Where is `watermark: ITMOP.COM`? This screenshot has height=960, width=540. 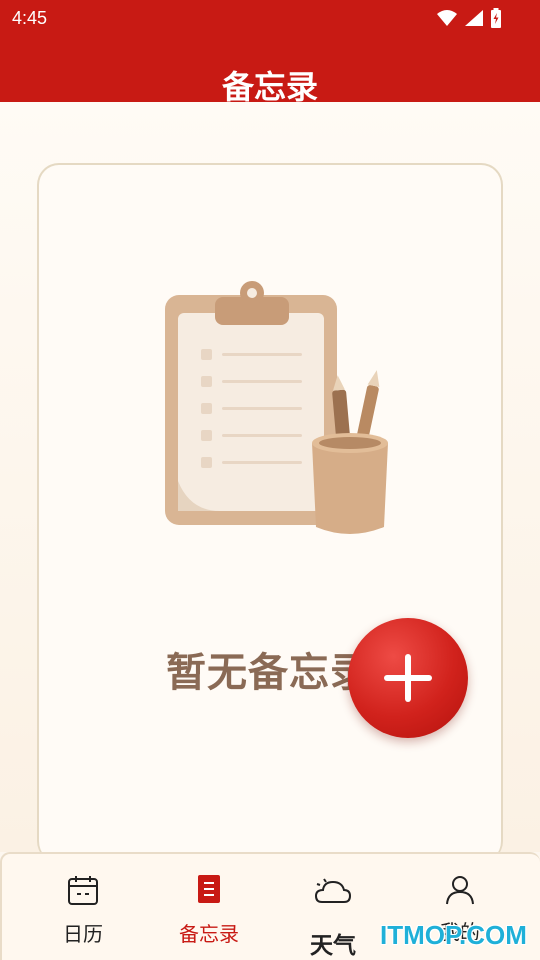
watermark: ITMOP.COM is located at coordinates (453, 935).